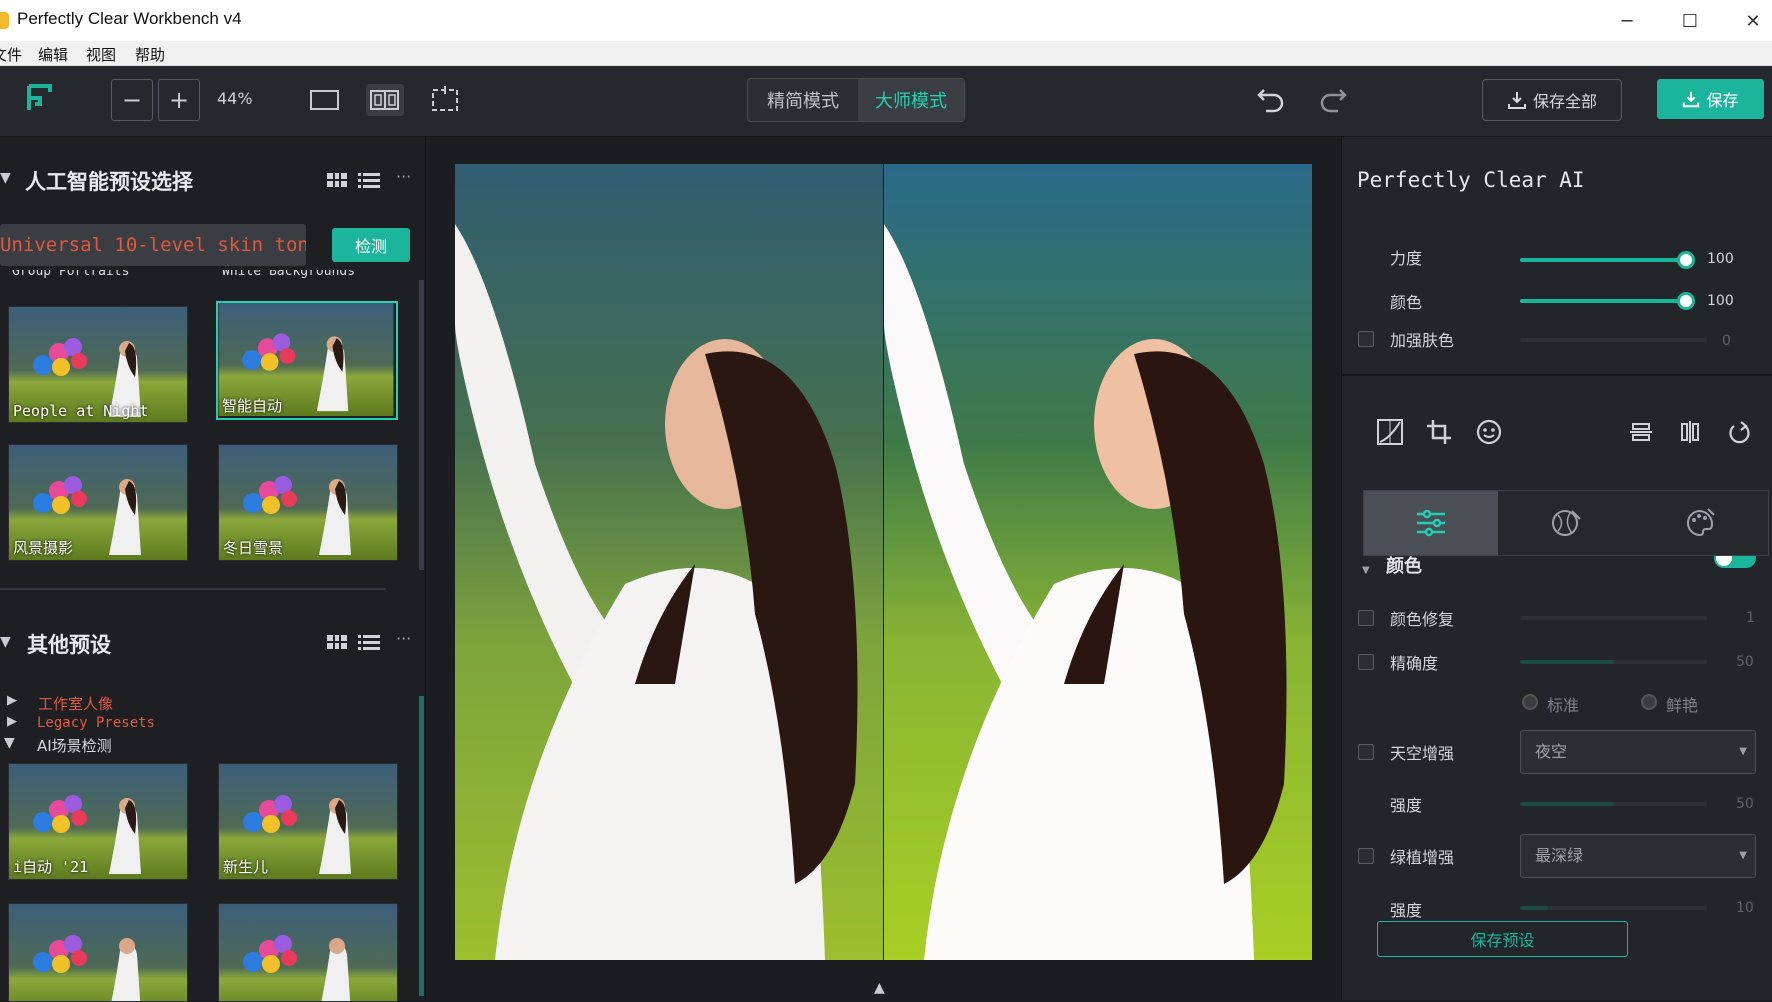 This screenshot has height=1002, width=1772. Describe the element at coordinates (911, 100) in the screenshot. I see `master-mode-button: 大师模式` at that location.